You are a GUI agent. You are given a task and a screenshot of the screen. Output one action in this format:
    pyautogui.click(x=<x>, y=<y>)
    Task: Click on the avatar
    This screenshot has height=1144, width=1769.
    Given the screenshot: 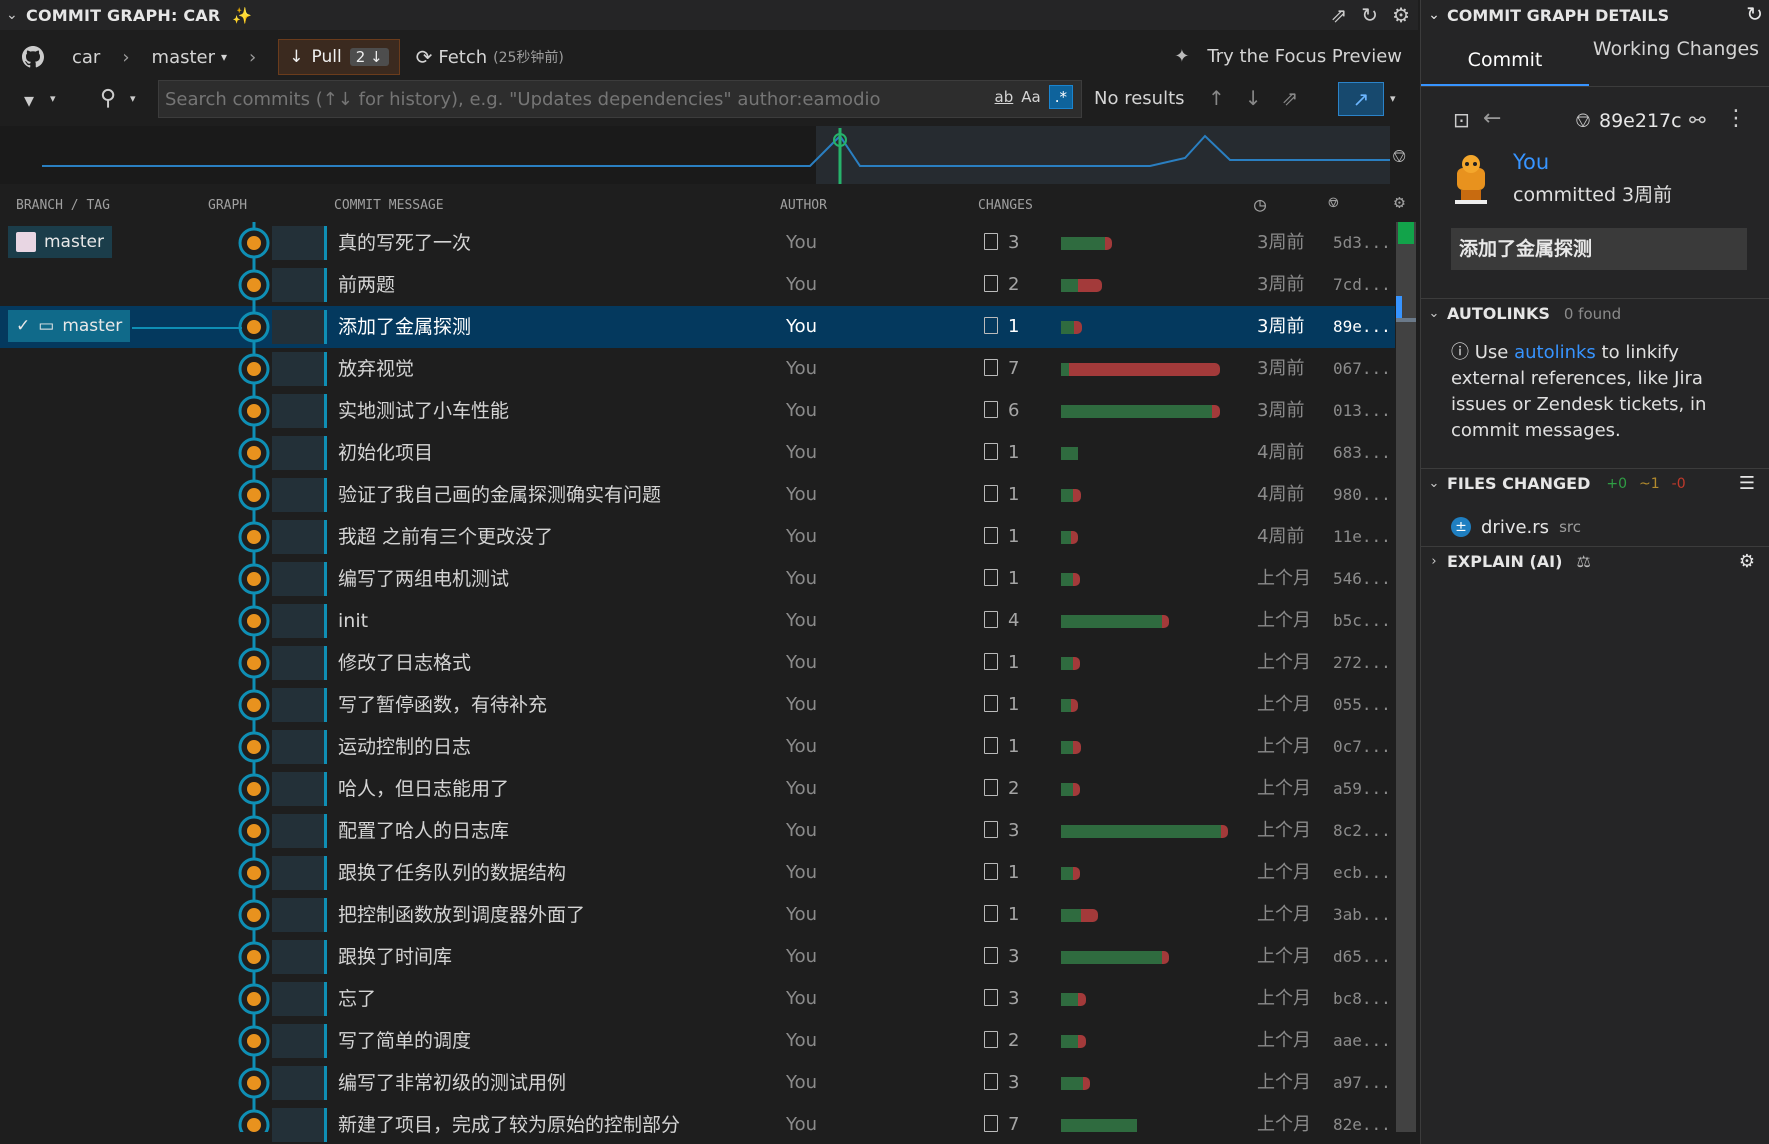 What is the action you would take?
    pyautogui.click(x=26, y=242)
    